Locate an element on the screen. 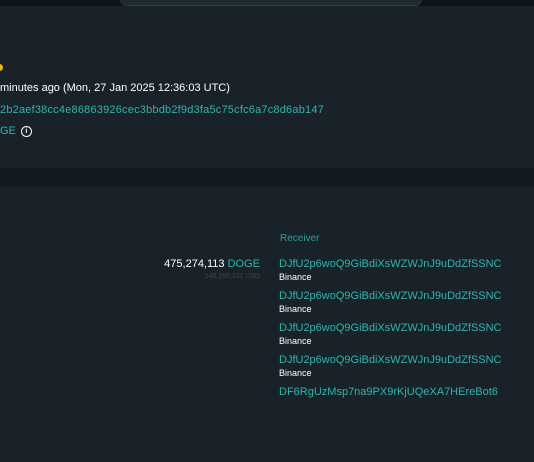 The height and width of the screenshot is (462, 534). receiver-address-link: DF6RgUzMsp7na9PX9rKjUQeXA7HEreBot6 is located at coordinates (404, 392).